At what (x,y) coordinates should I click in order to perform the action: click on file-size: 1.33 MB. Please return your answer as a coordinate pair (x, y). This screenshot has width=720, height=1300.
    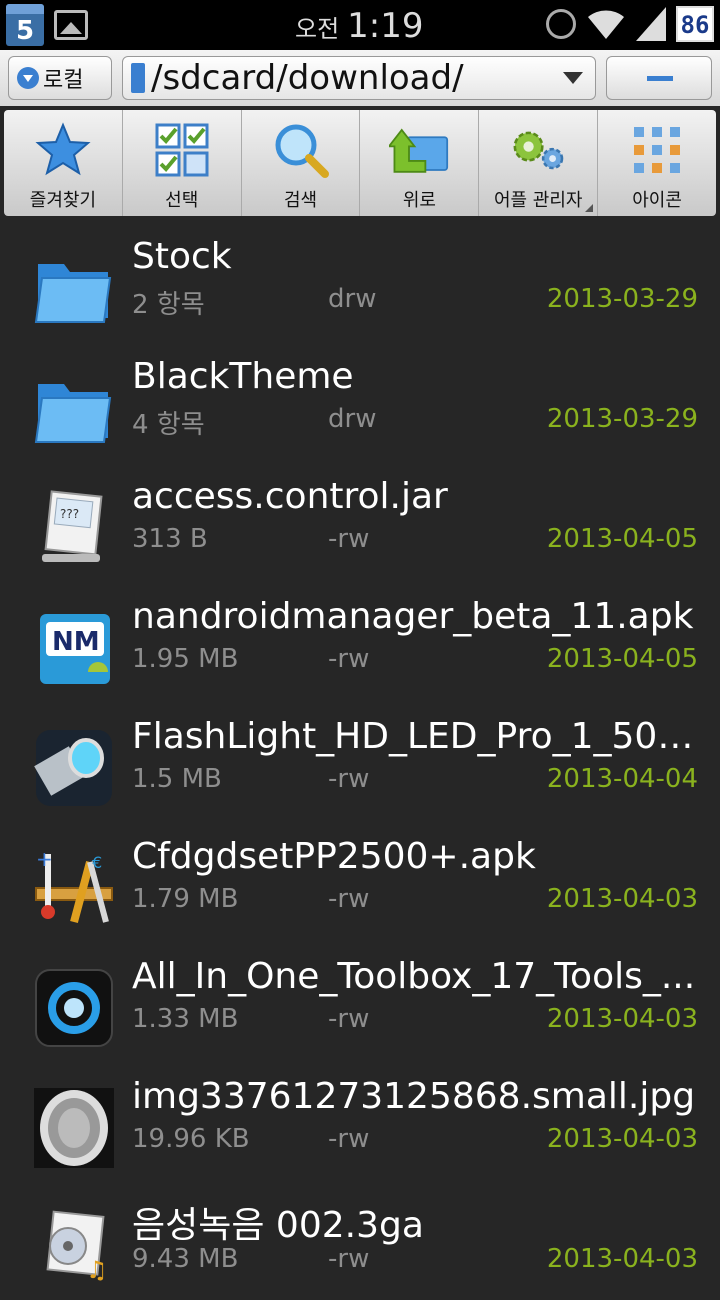
    Looking at the image, I should click on (185, 1019).